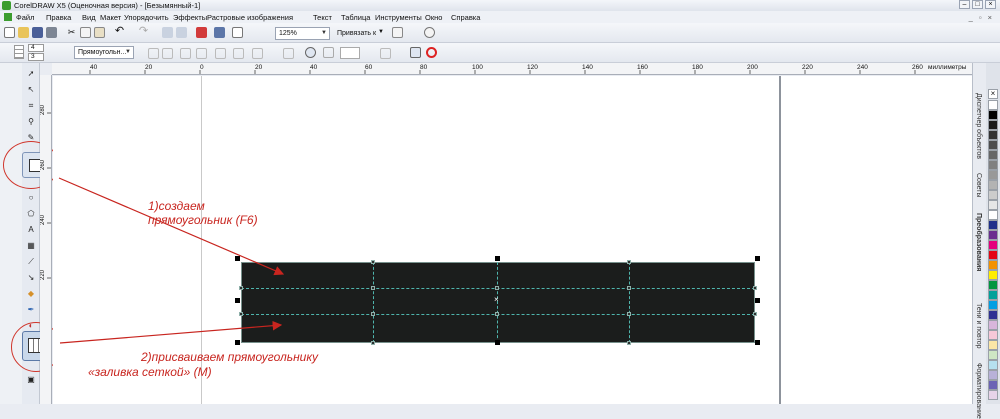  What do you see at coordinates (230, 357) in the screenshot?
I see `step2-note-line1: 2)присваиваем прямоугольнику` at bounding box center [230, 357].